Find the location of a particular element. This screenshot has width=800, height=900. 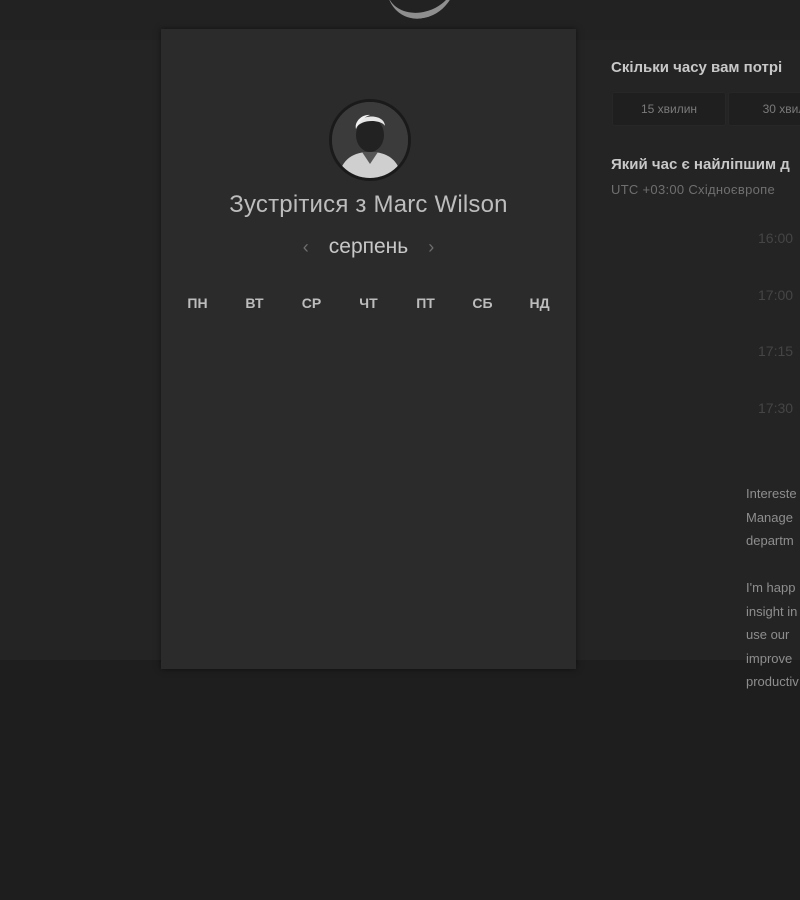

time-slot: 17:00 is located at coordinates (775, 295).